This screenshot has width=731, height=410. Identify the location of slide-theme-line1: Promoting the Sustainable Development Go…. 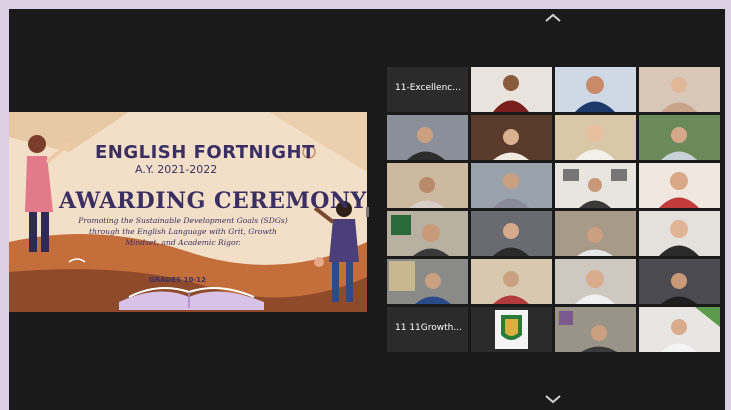
(183, 220).